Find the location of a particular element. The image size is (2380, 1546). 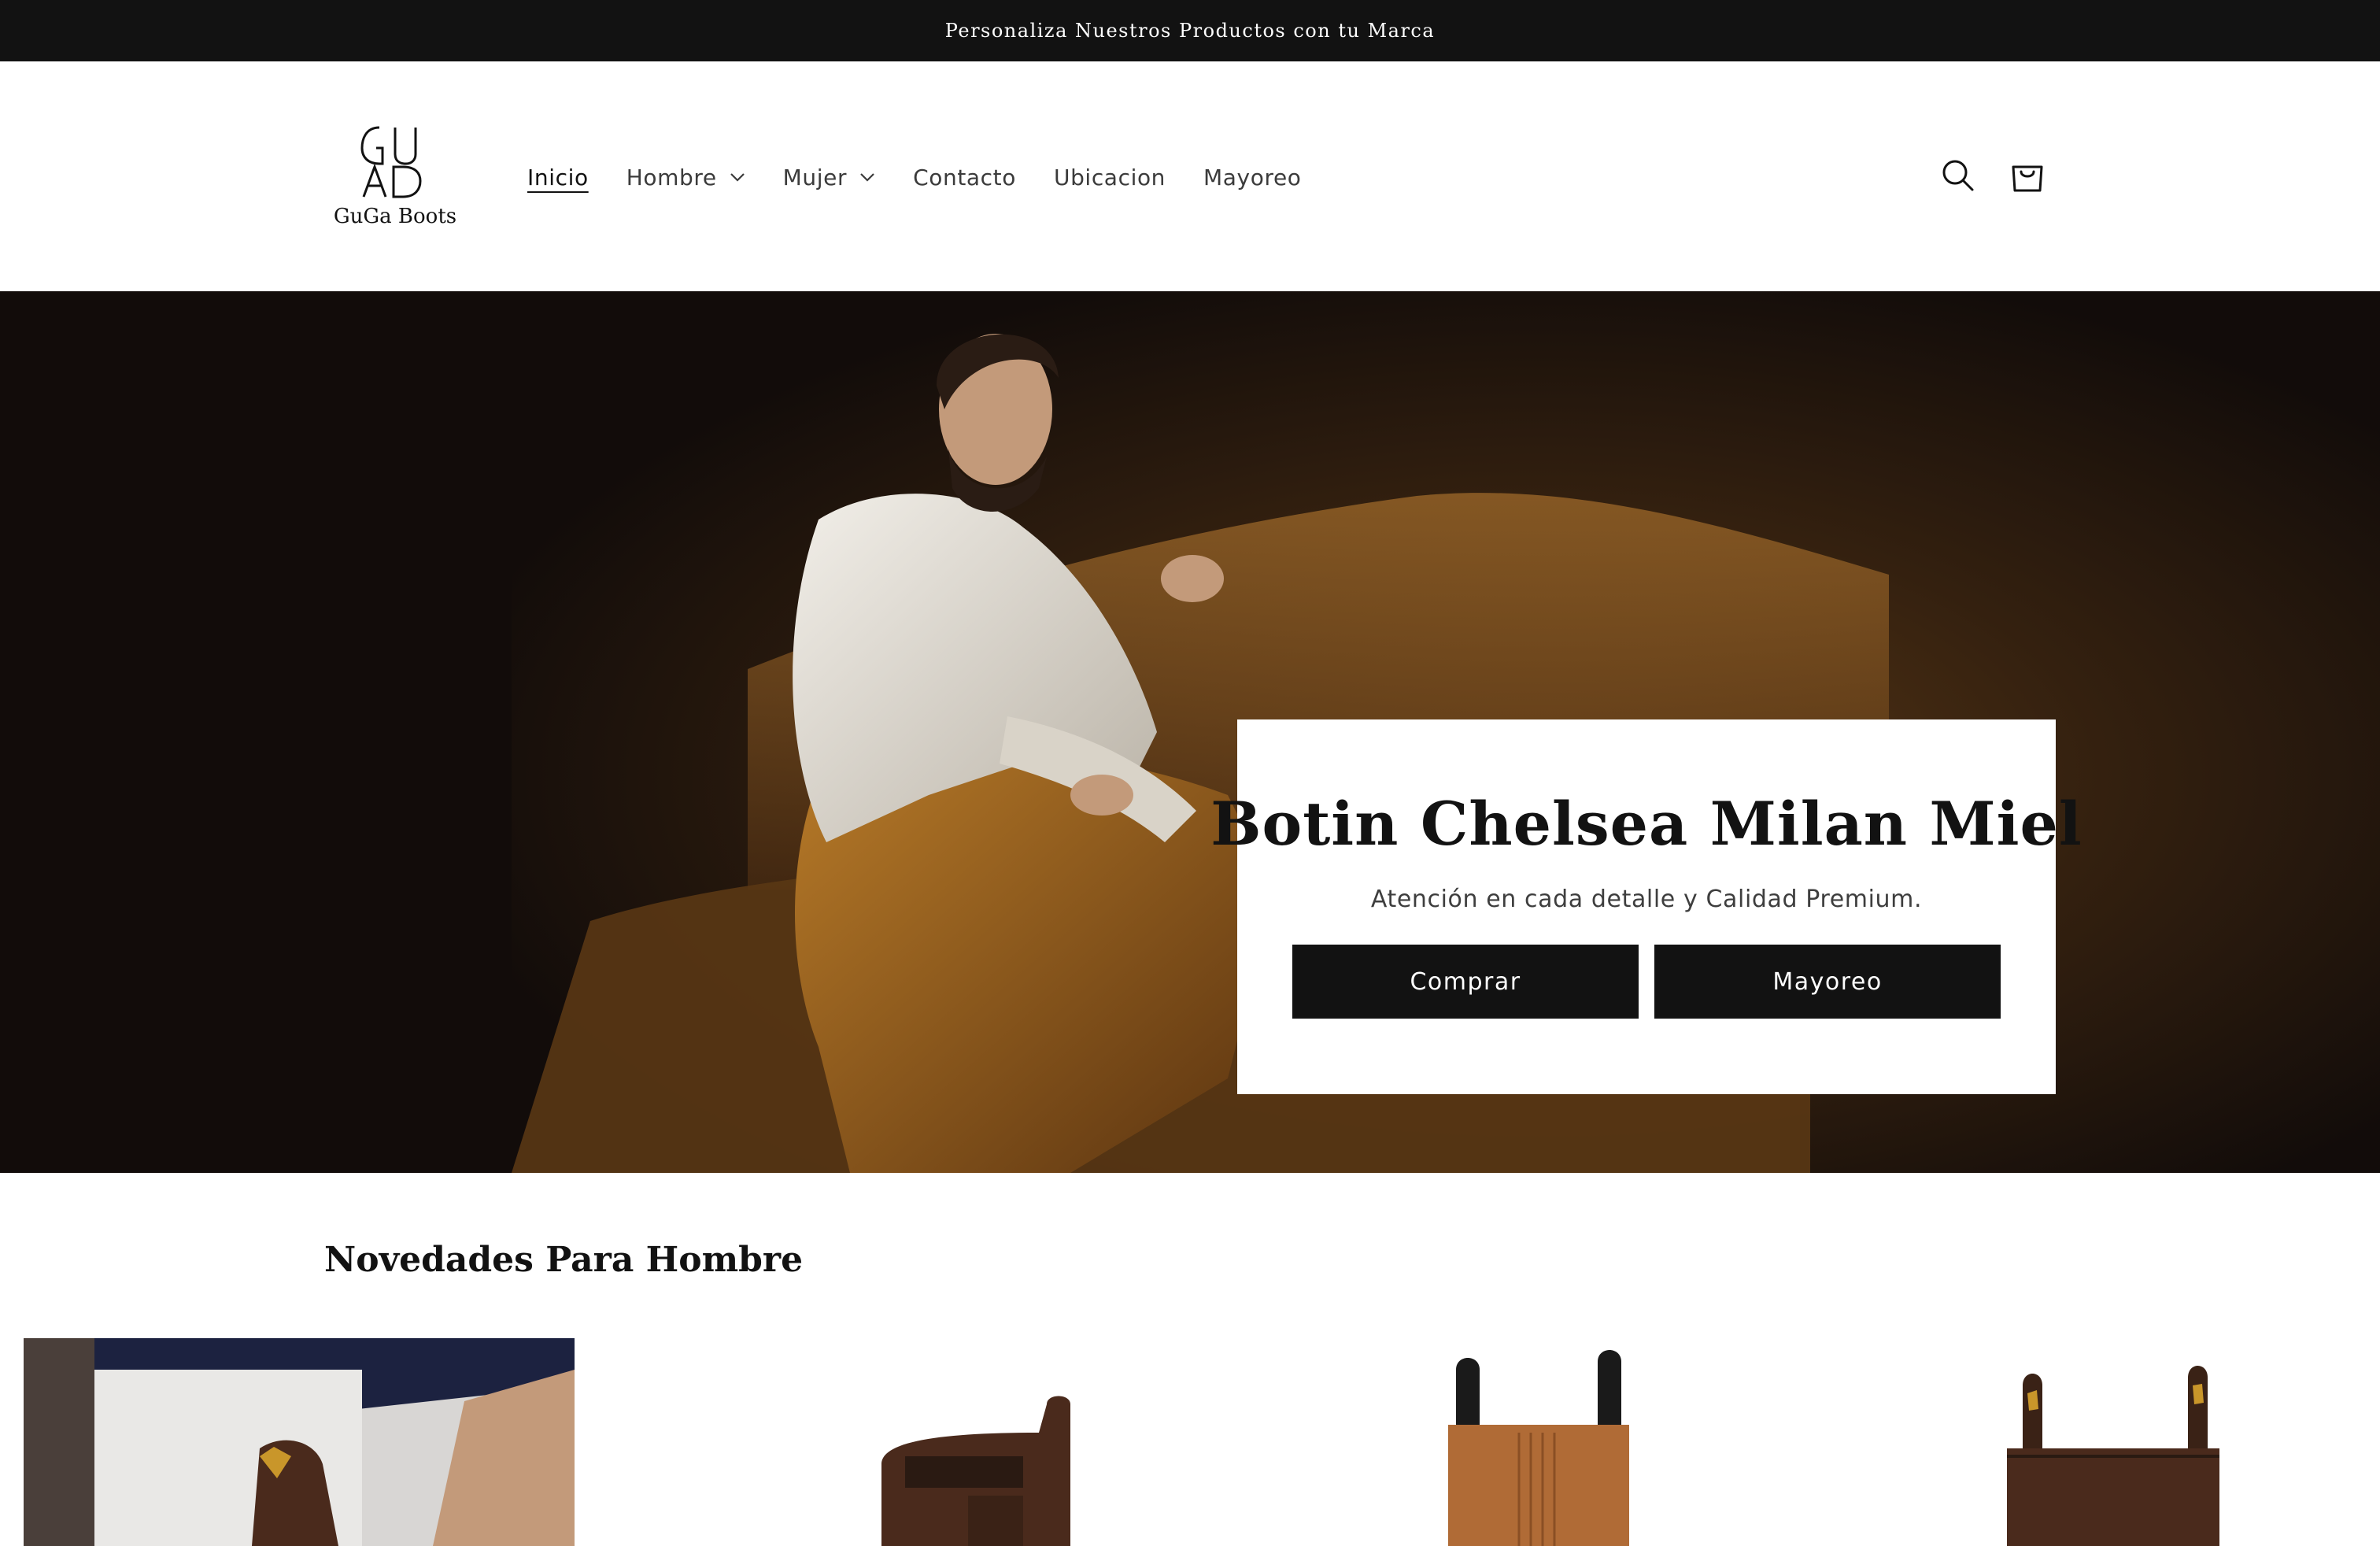

nav-item-mayoreo: Mayoreo is located at coordinates (1252, 178).